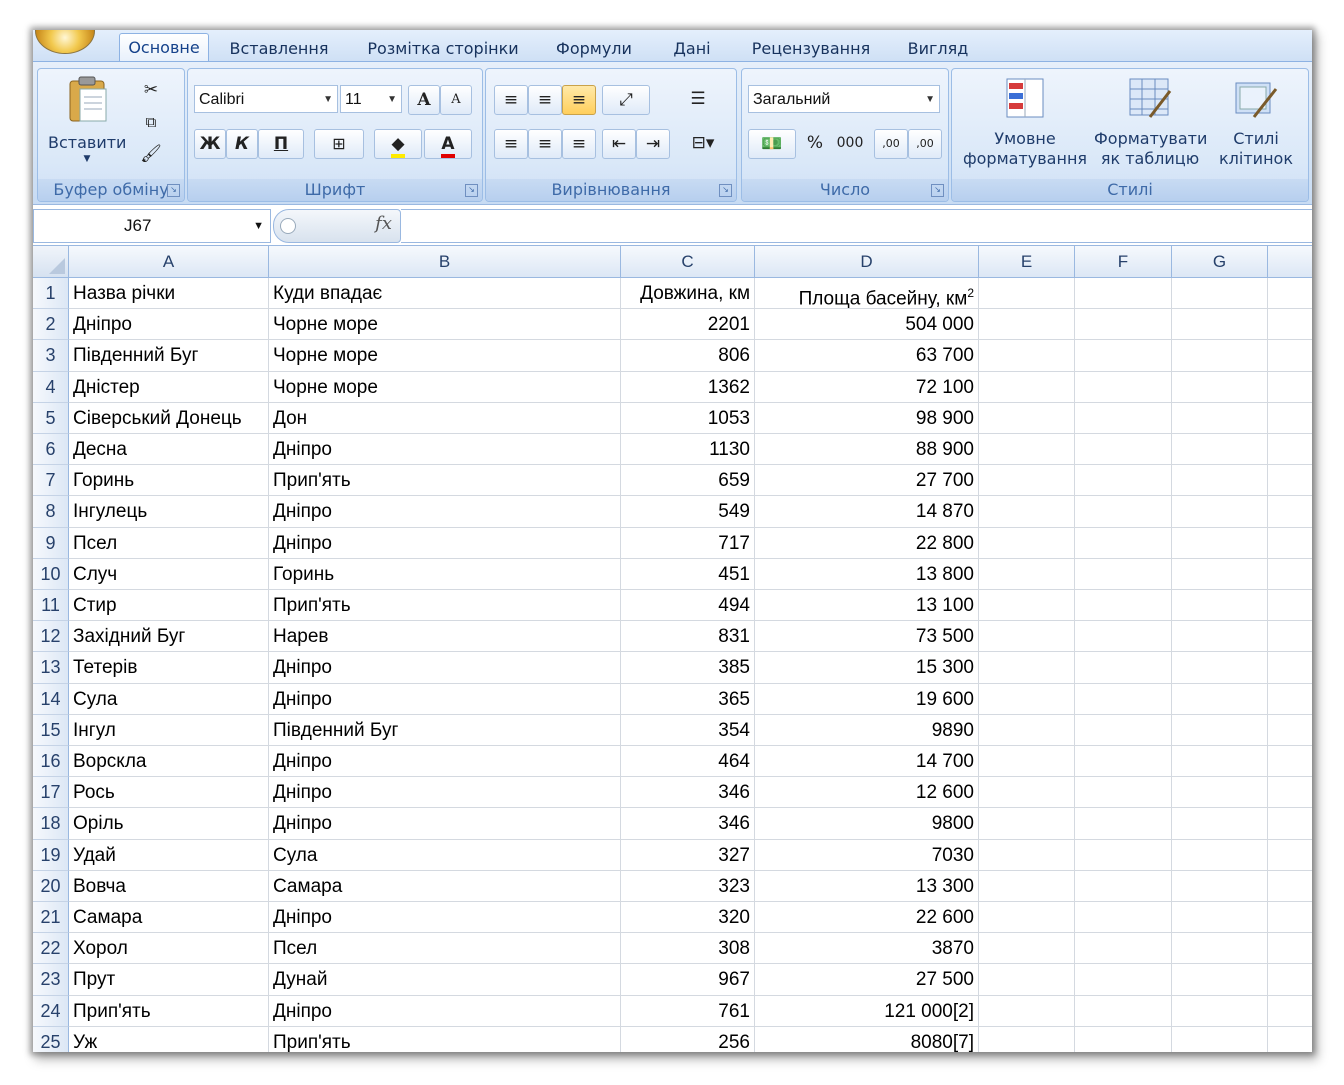  I want to click on cell-d7: 27 700, so click(867, 481).